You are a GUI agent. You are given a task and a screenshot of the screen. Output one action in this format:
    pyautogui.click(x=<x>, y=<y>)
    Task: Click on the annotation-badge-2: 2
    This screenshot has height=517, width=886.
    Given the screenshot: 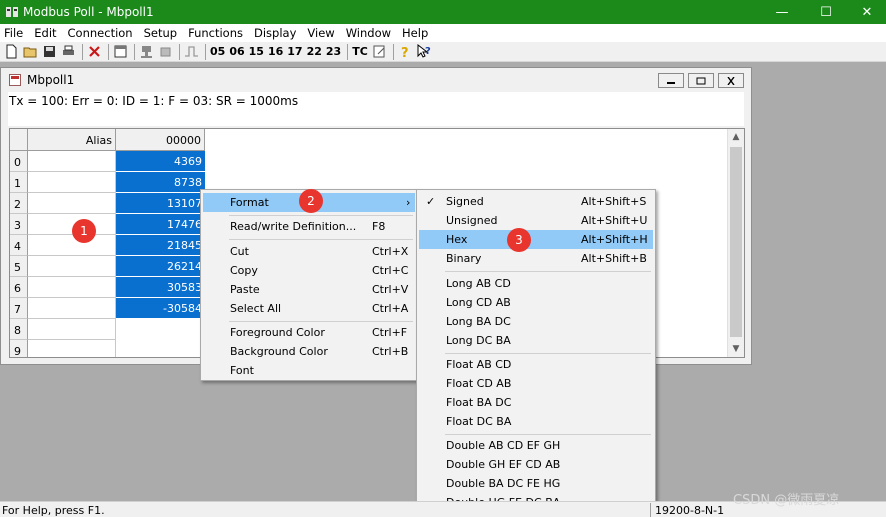 What is the action you would take?
    pyautogui.click(x=311, y=201)
    